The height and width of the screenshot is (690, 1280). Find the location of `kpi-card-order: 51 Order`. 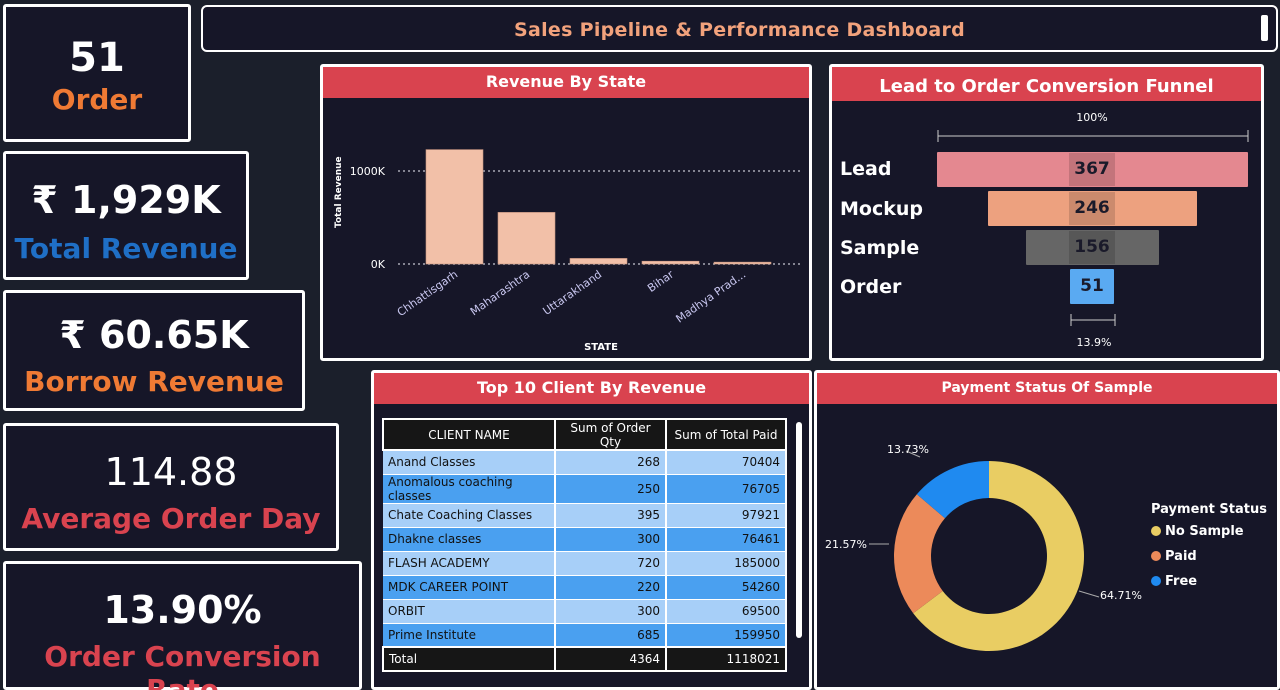

kpi-card-order: 51 Order is located at coordinates (97, 73).